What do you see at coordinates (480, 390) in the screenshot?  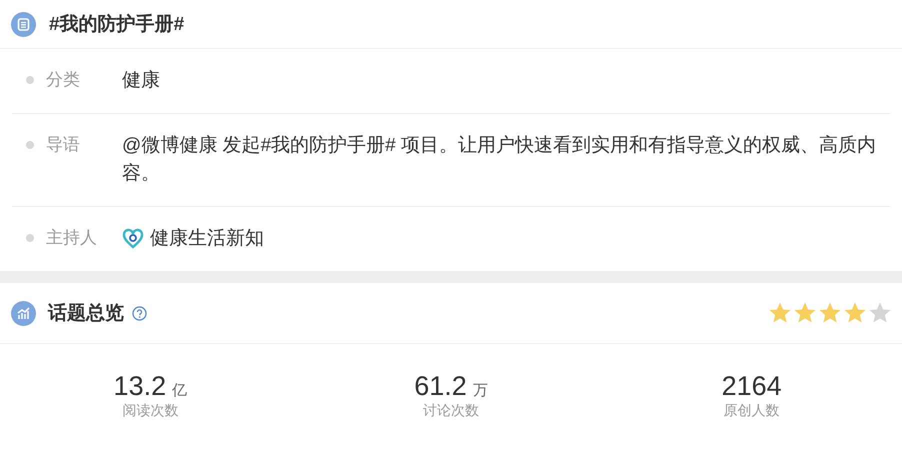 I see `stat-unit: 万` at bounding box center [480, 390].